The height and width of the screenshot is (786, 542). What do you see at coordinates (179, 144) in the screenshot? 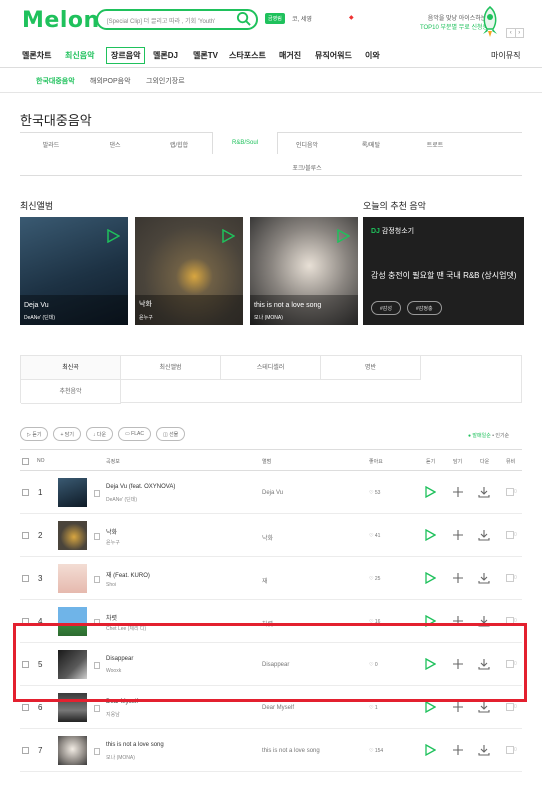
I see `genre-hiphop: 랩/힙합` at bounding box center [179, 144].